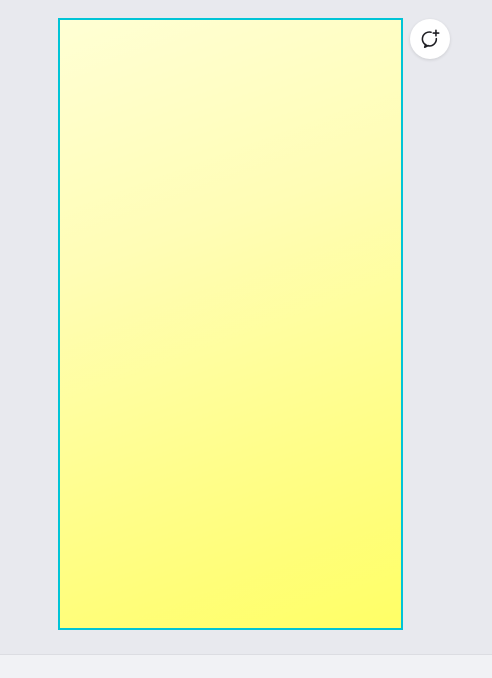 This screenshot has height=678, width=492. I want to click on bottom-toolbar, so click(246, 666).